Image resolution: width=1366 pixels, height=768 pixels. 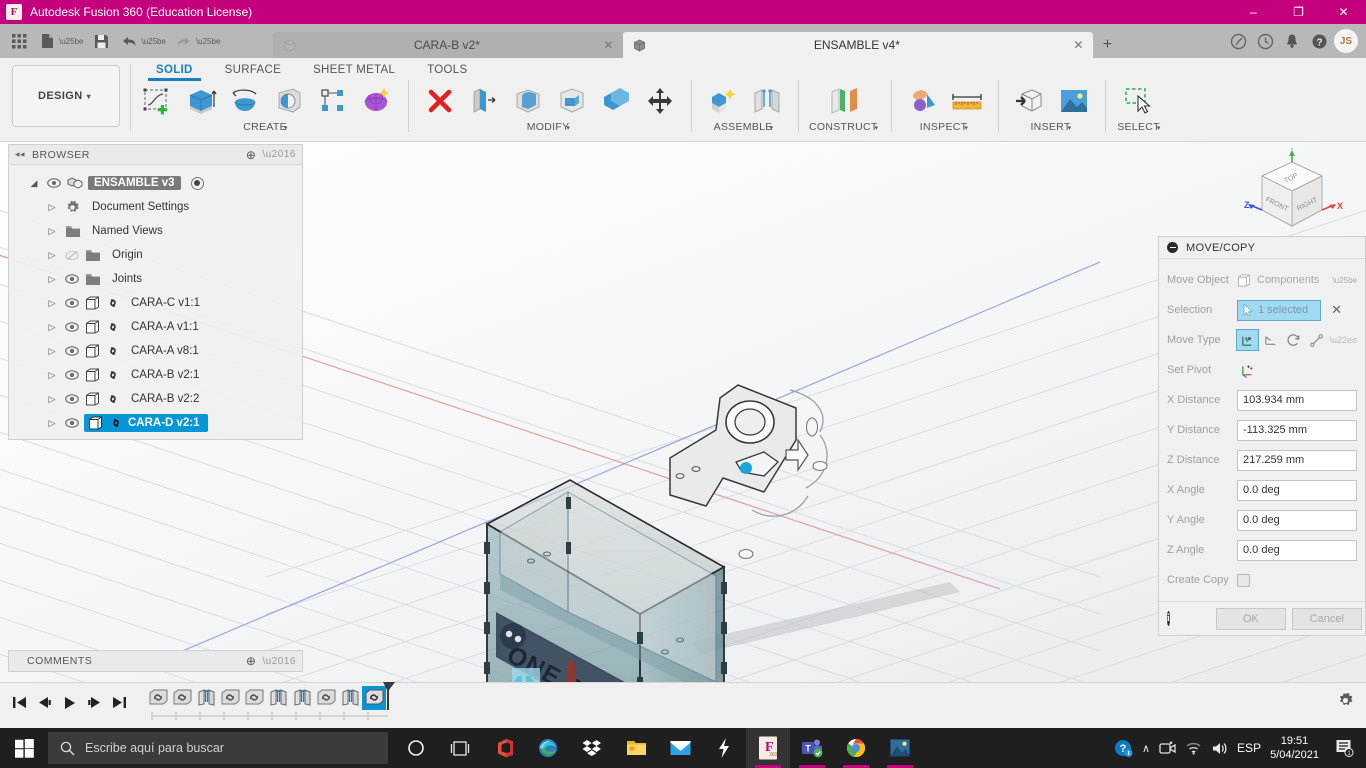 I want to click on selection-button: 1 selected, so click(x=1279, y=310).